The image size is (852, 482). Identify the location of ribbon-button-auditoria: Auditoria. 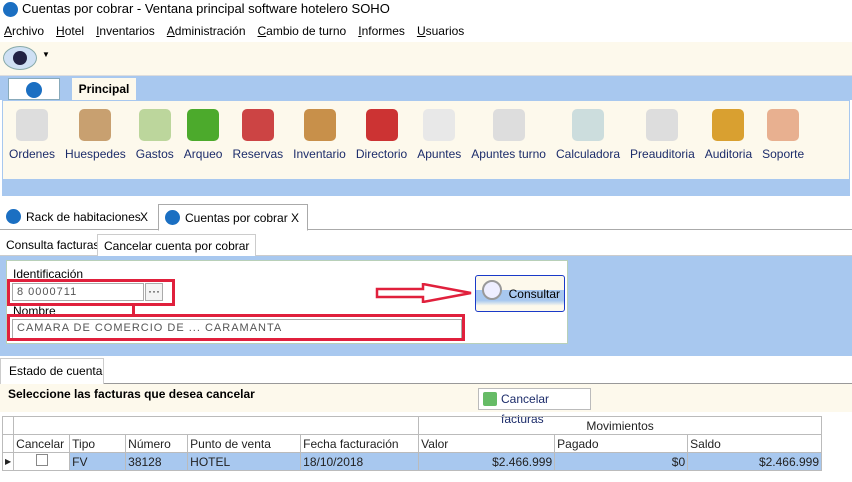
(728, 140).